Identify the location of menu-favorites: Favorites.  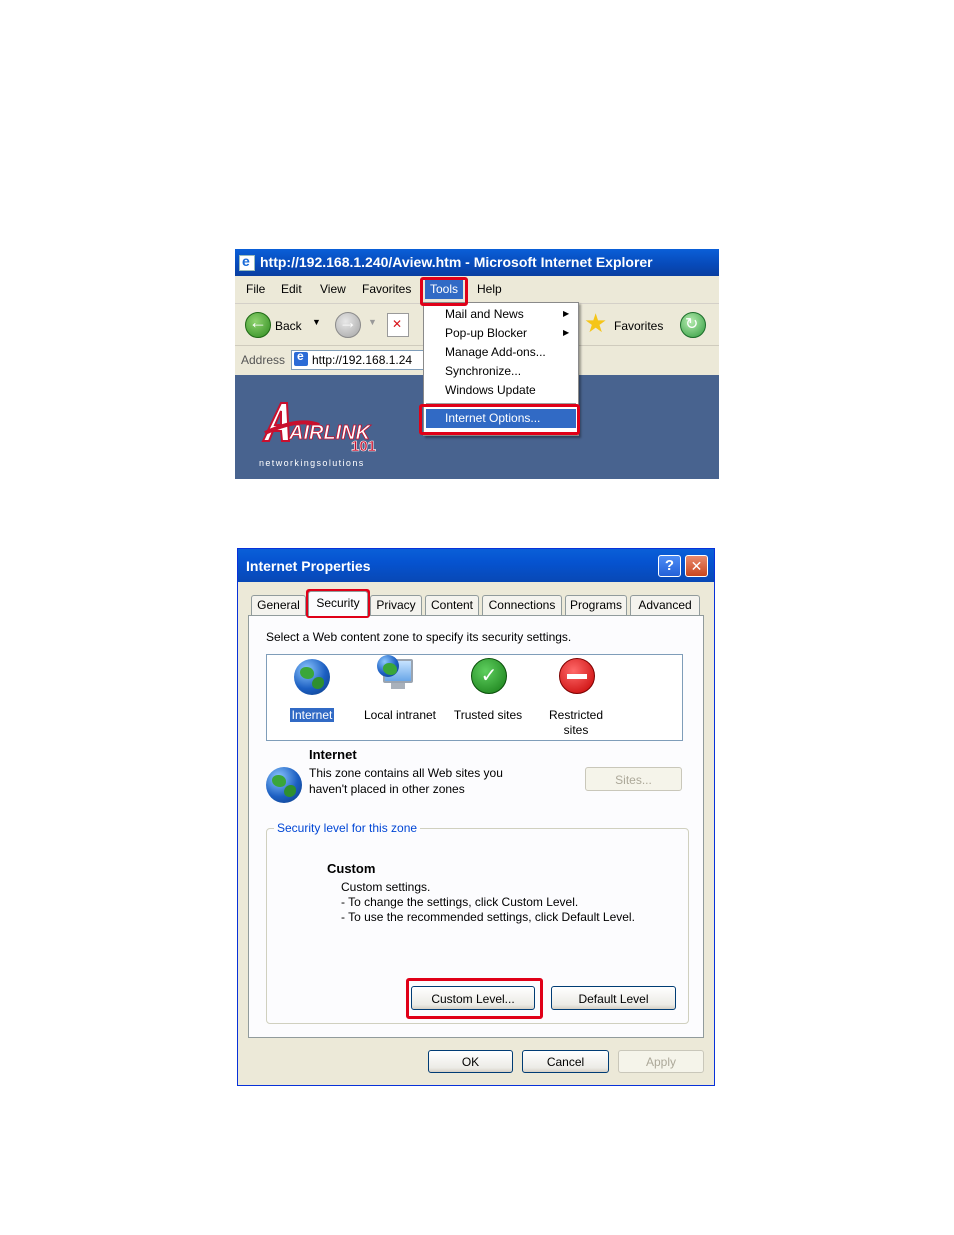
(386, 289).